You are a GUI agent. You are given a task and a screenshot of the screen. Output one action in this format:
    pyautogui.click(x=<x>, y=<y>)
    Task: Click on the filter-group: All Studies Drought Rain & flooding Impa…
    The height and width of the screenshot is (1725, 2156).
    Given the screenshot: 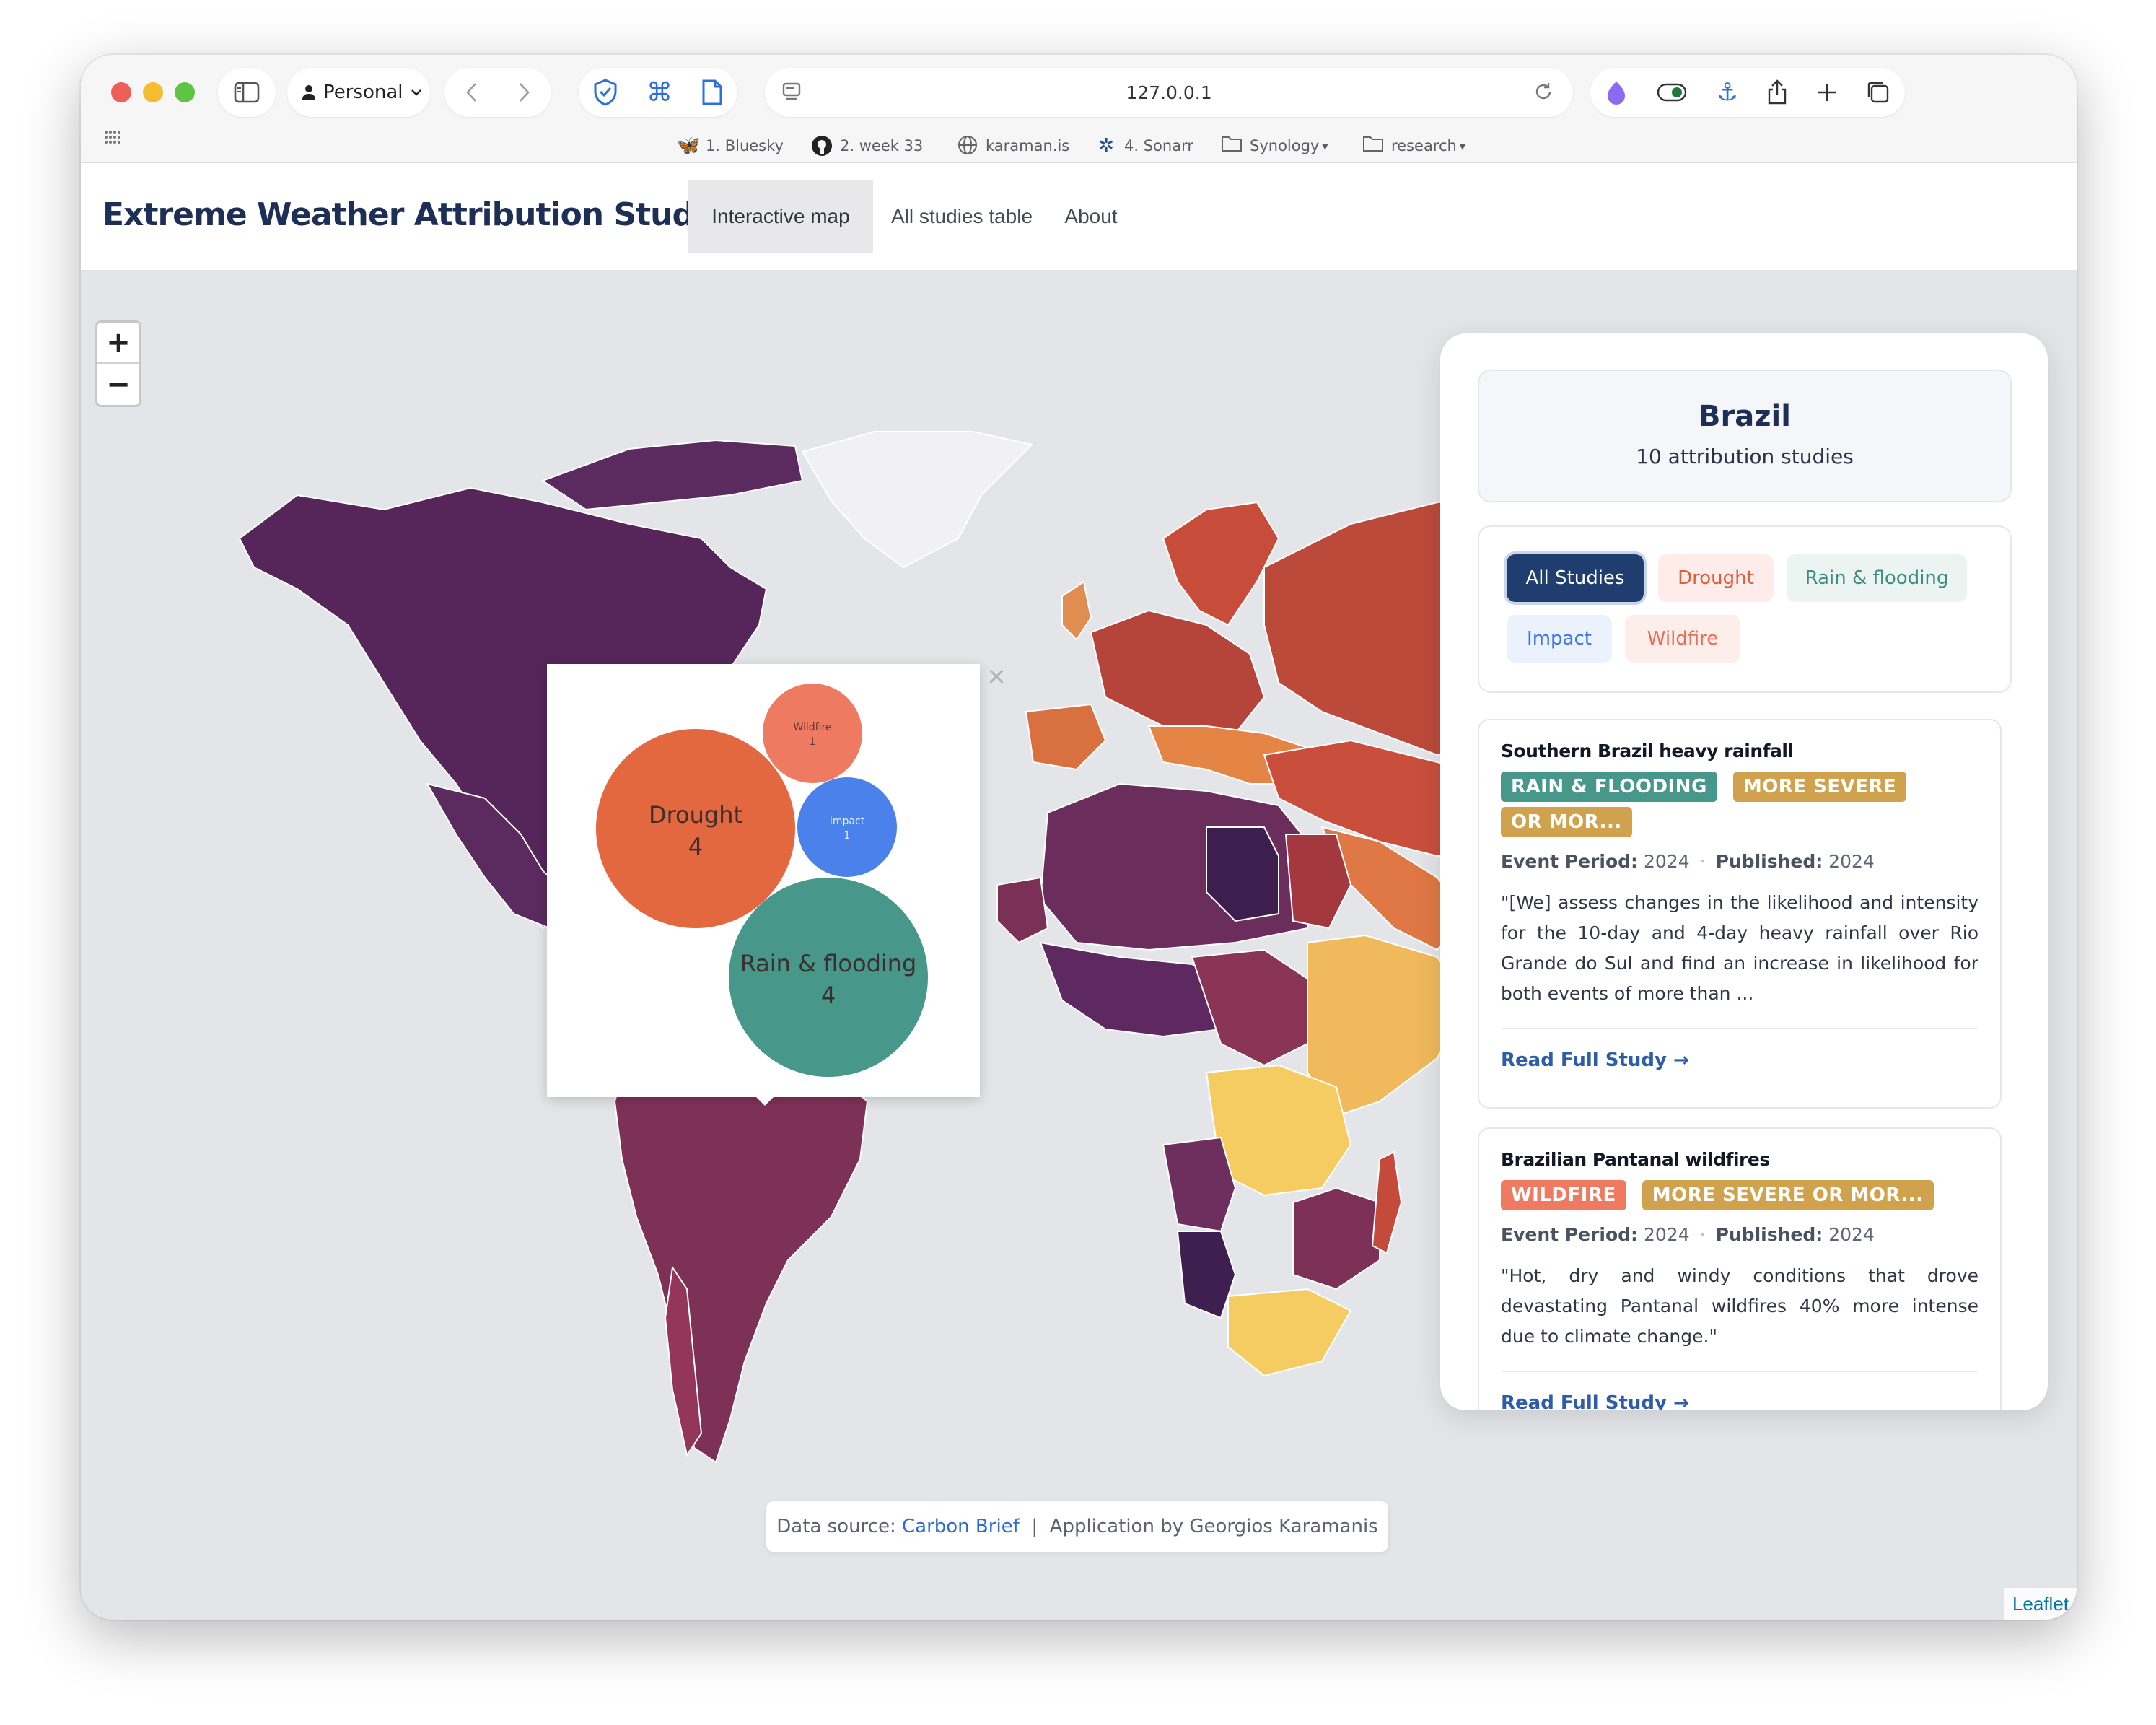 What is the action you would take?
    pyautogui.click(x=1745, y=609)
    